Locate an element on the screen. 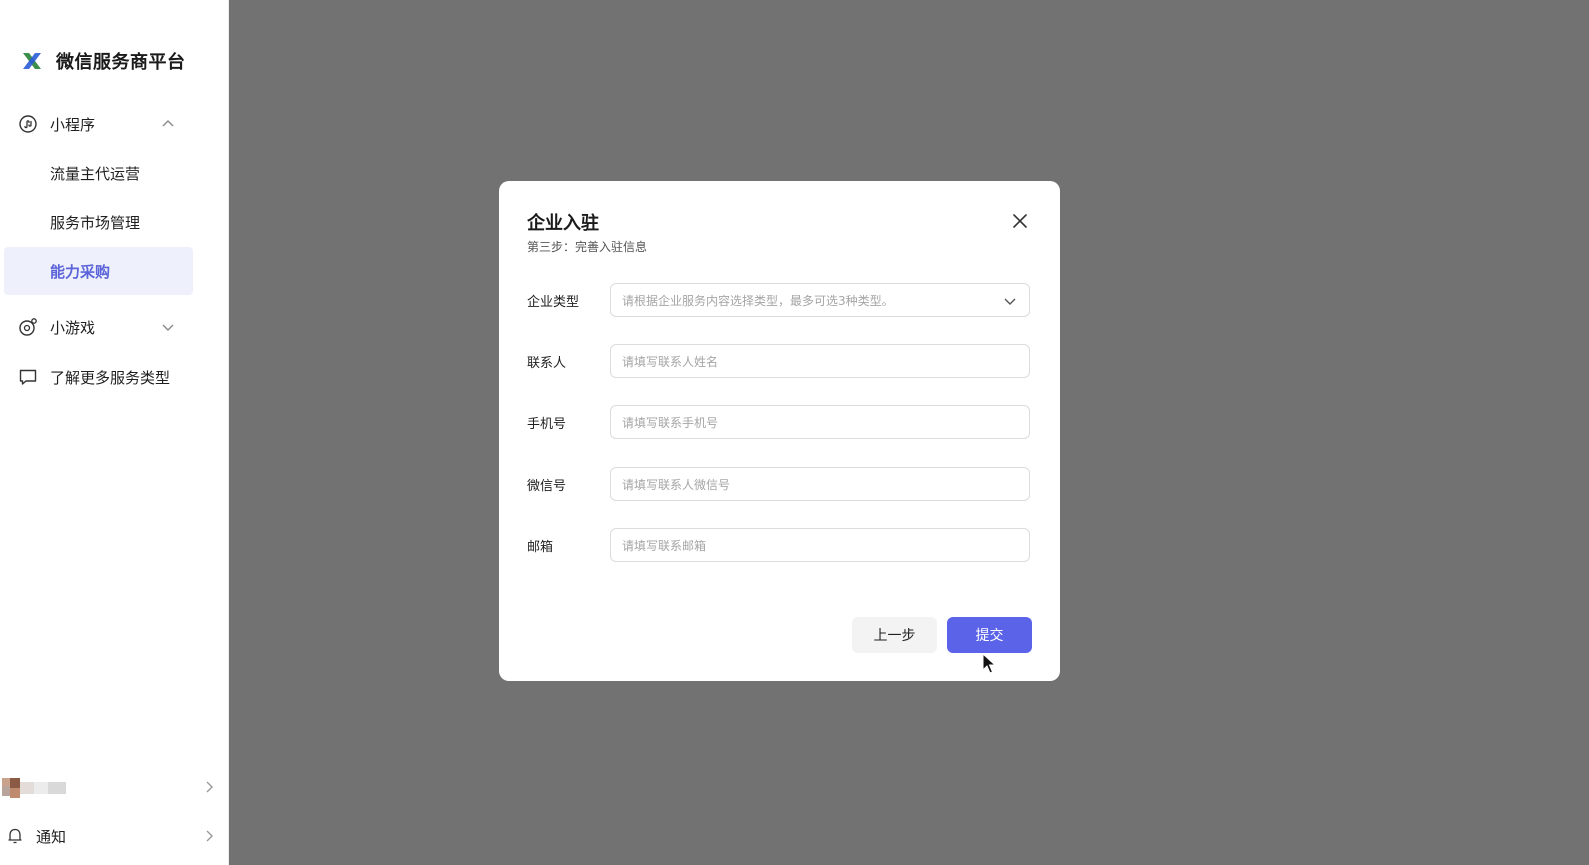 This screenshot has height=865, width=1589. enterprise-type-select: 请根据企业服务内容选择类型，最多可选3种类型。 is located at coordinates (820, 300).